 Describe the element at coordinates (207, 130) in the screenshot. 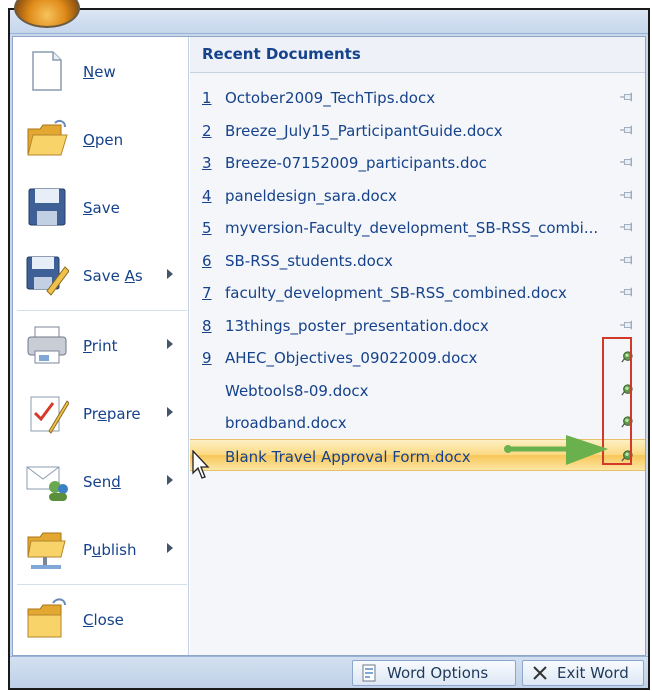

I see `recent-document-number: 2` at that location.